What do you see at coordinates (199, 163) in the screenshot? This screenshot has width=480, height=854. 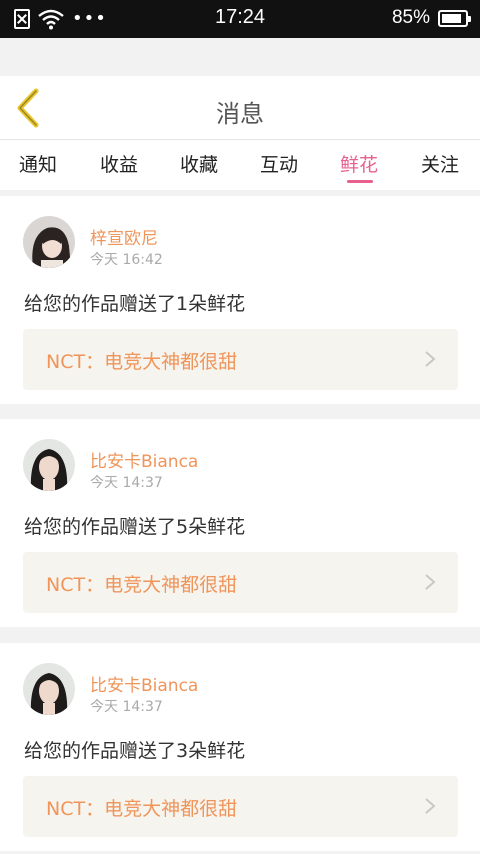 I see `tab-favorites: 收藏` at bounding box center [199, 163].